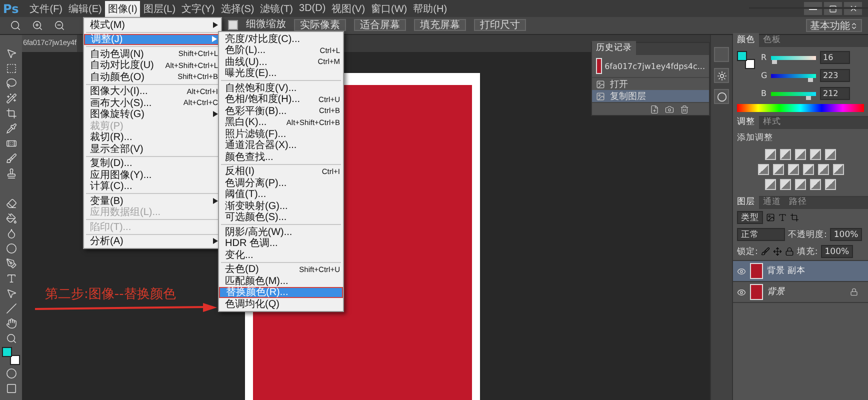  Describe the element at coordinates (281, 304) in the screenshot. I see `menu-item: 色调均化(Q)` at that location.